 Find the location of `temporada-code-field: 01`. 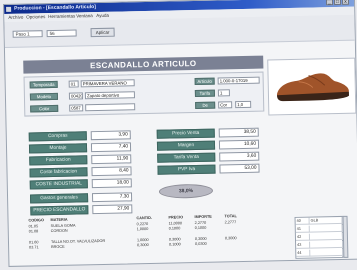

temporada-code-field: 01 is located at coordinates (73, 84).